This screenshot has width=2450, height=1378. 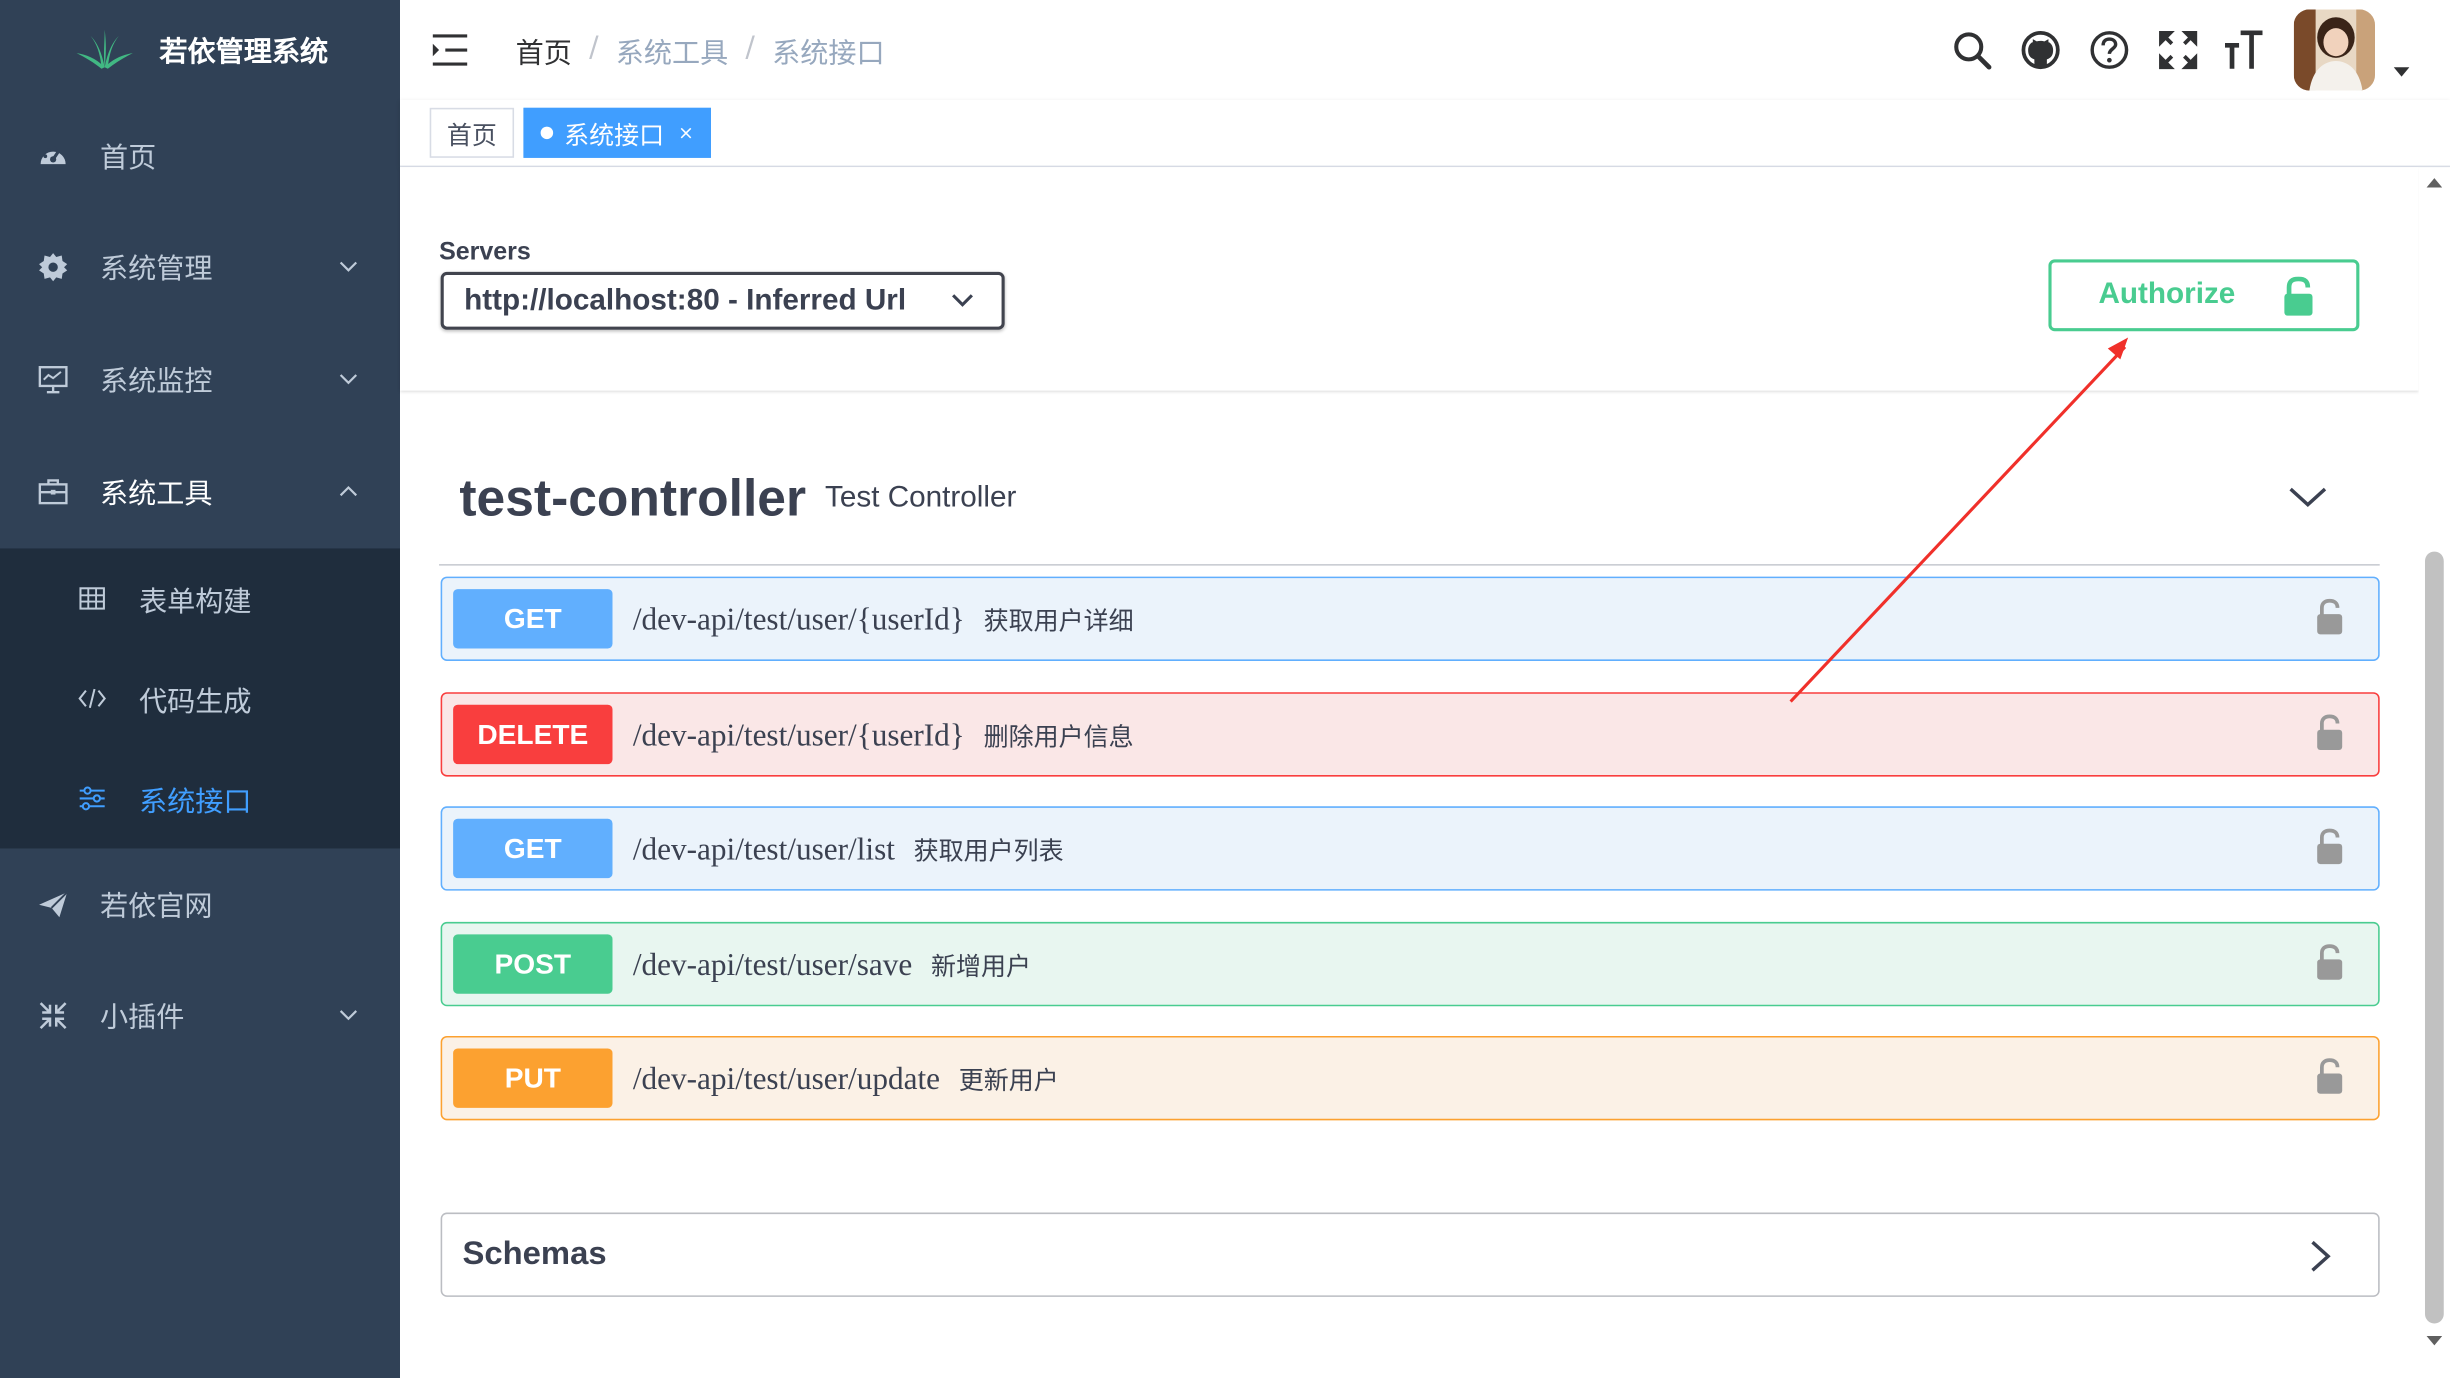 I want to click on tag-home: 首页, so click(x=472, y=132).